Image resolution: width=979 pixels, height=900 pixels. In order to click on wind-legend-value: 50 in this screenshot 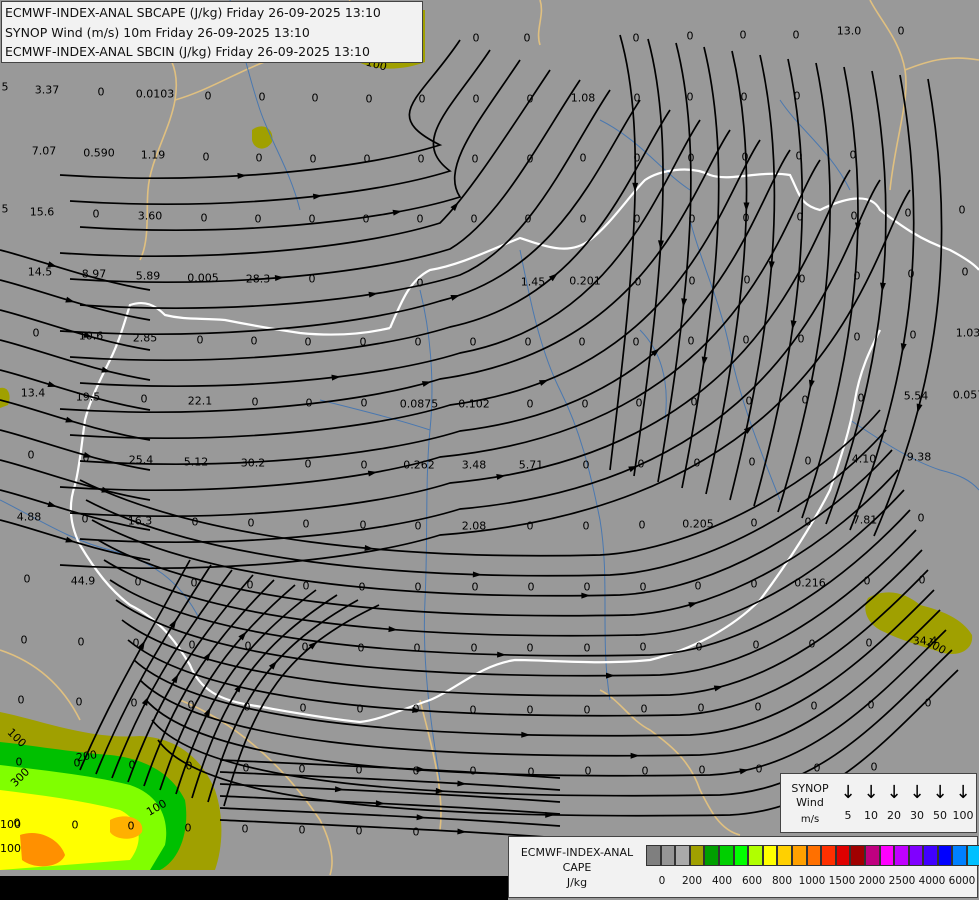, I will do `click(940, 815)`.